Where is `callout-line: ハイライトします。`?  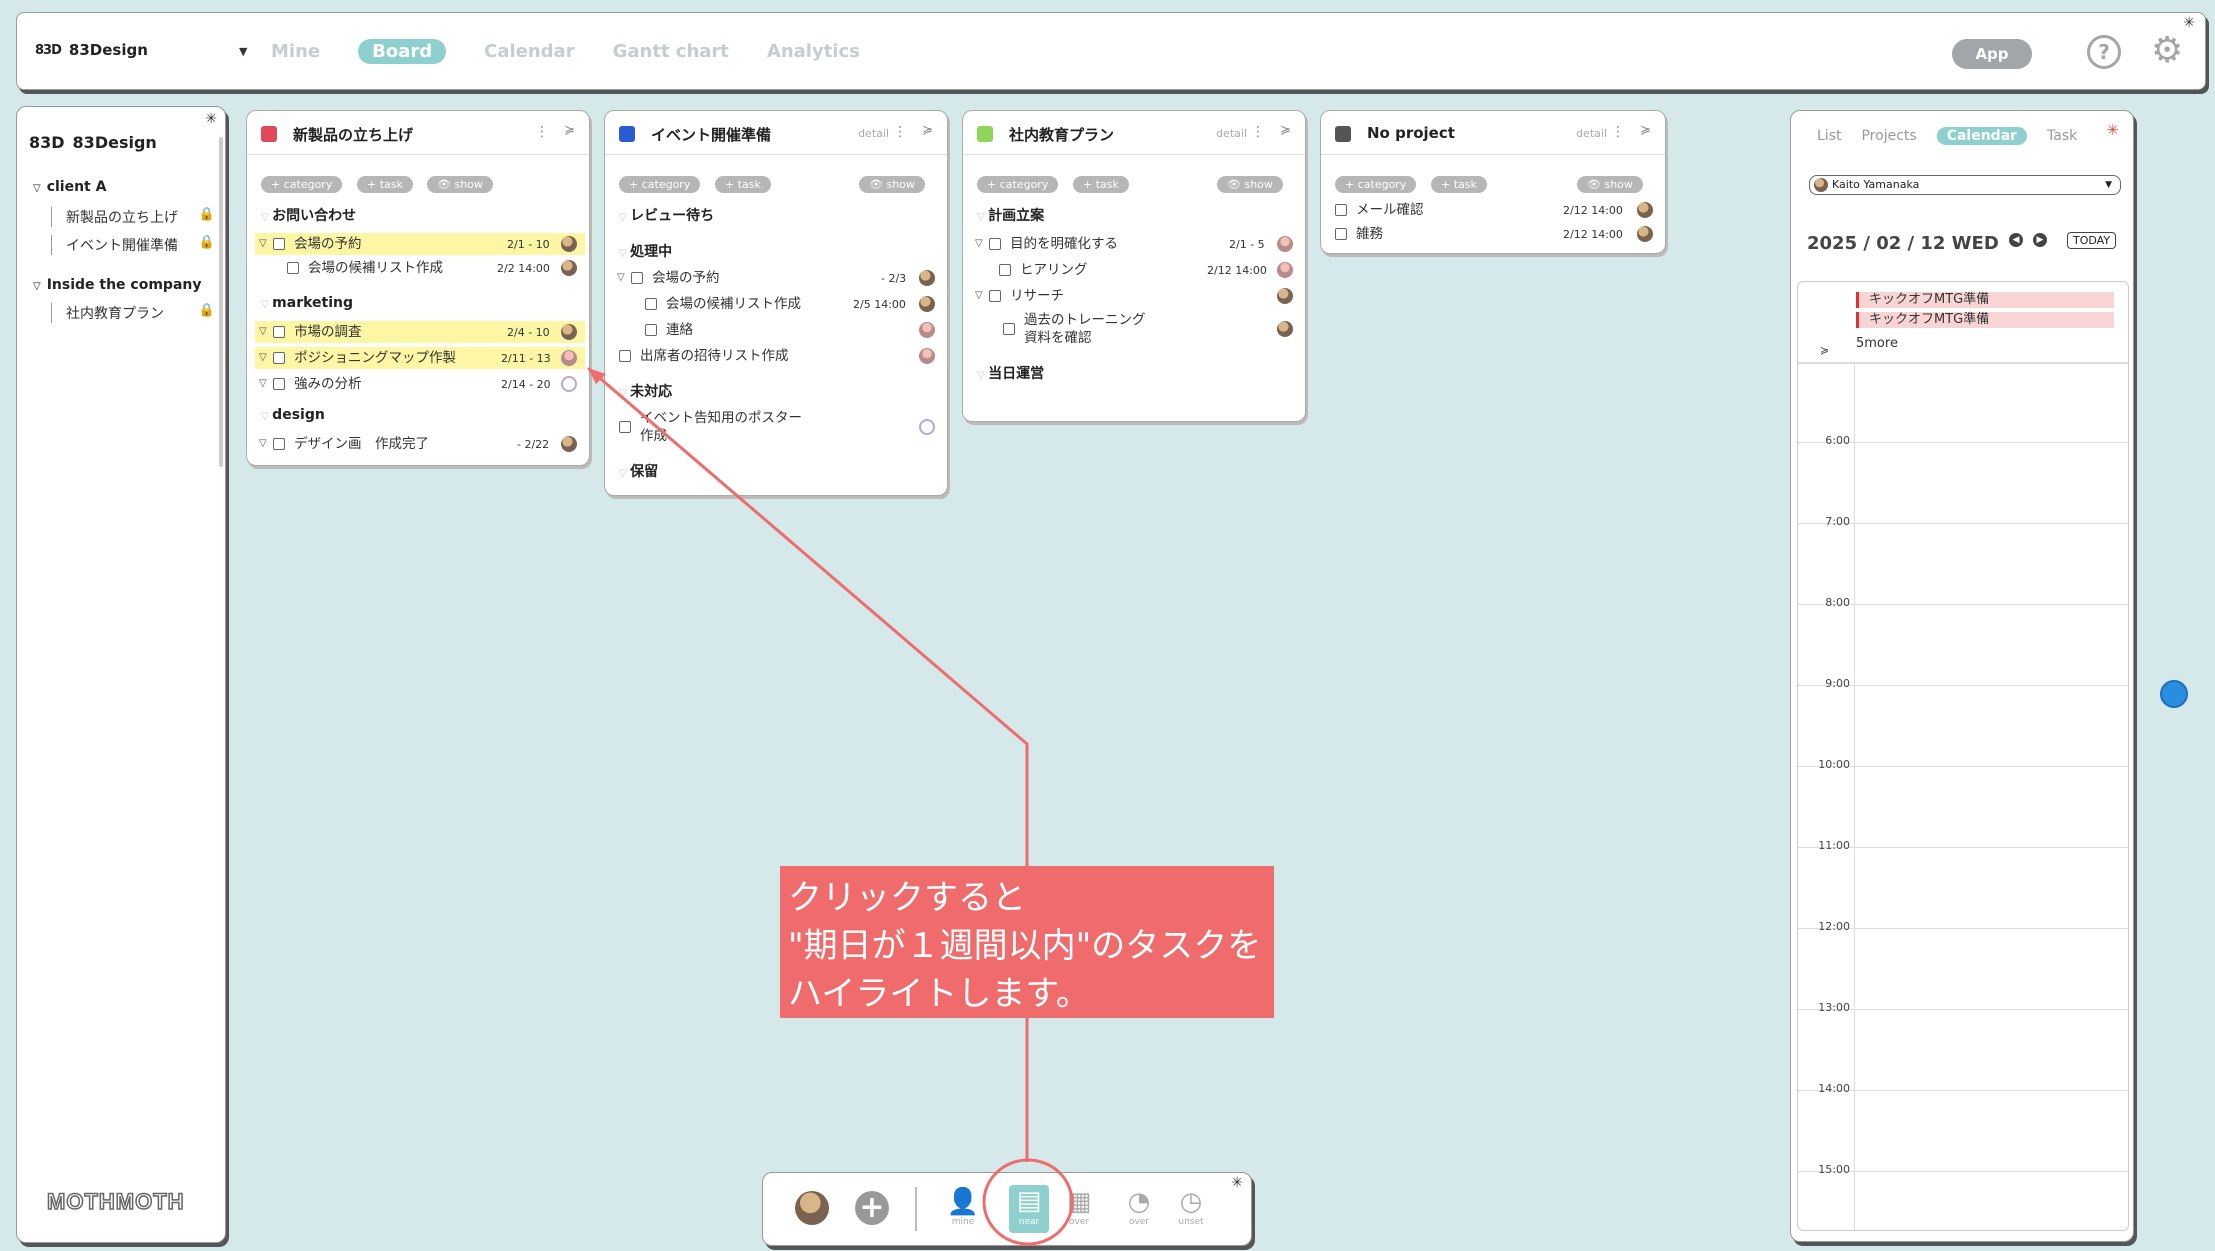 callout-line: ハイライトします。 is located at coordinates (939, 994).